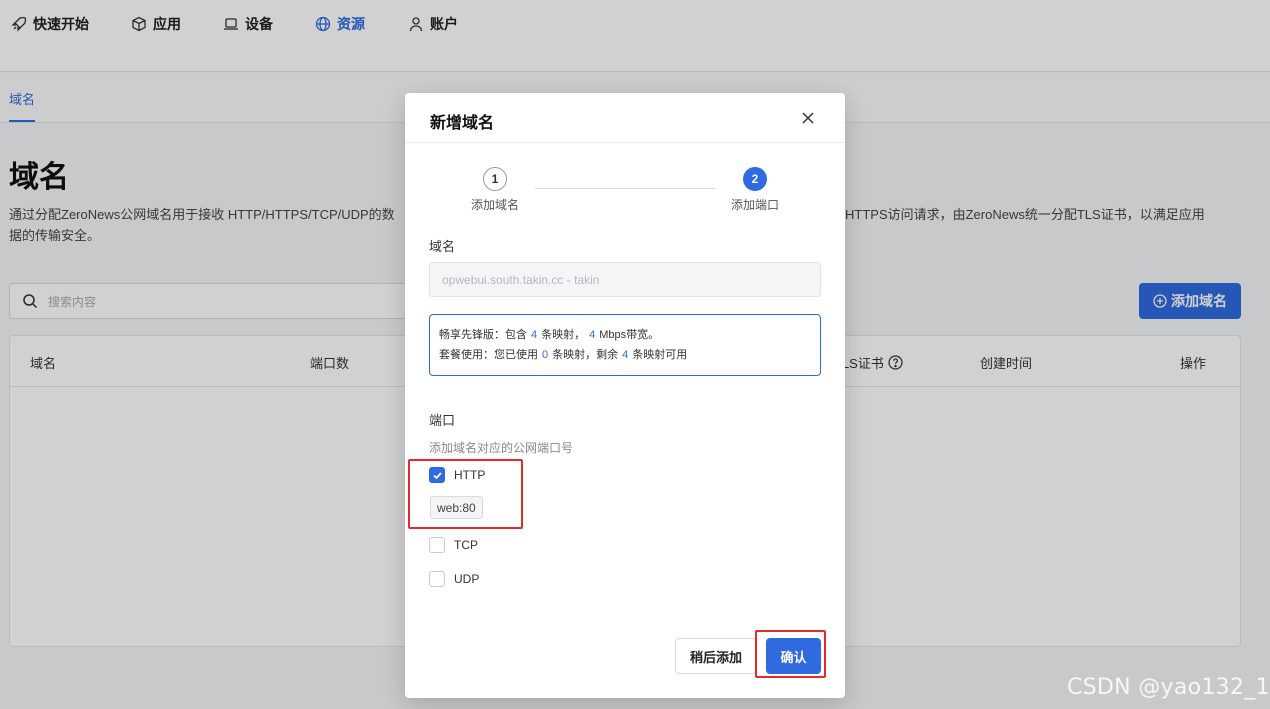 The image size is (1270, 709). I want to click on check-icon, so click(437, 475).